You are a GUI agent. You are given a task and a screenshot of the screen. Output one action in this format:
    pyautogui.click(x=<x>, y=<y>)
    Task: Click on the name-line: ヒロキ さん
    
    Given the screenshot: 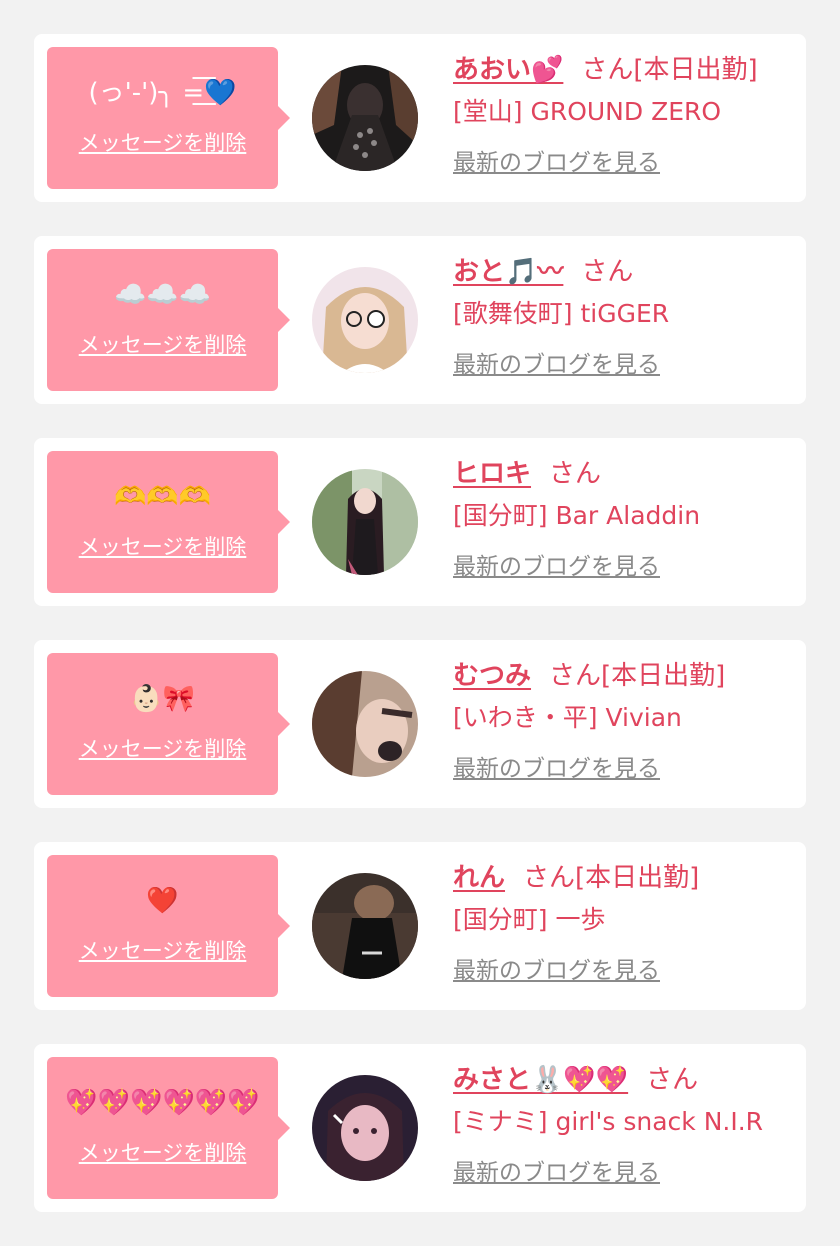 What is the action you would take?
    pyautogui.click(x=628, y=474)
    